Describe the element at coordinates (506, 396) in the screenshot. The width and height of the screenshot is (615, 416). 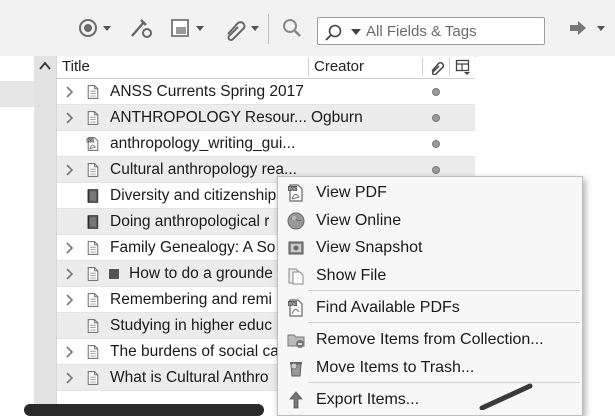
I see `annotation-arrow-icon` at that location.